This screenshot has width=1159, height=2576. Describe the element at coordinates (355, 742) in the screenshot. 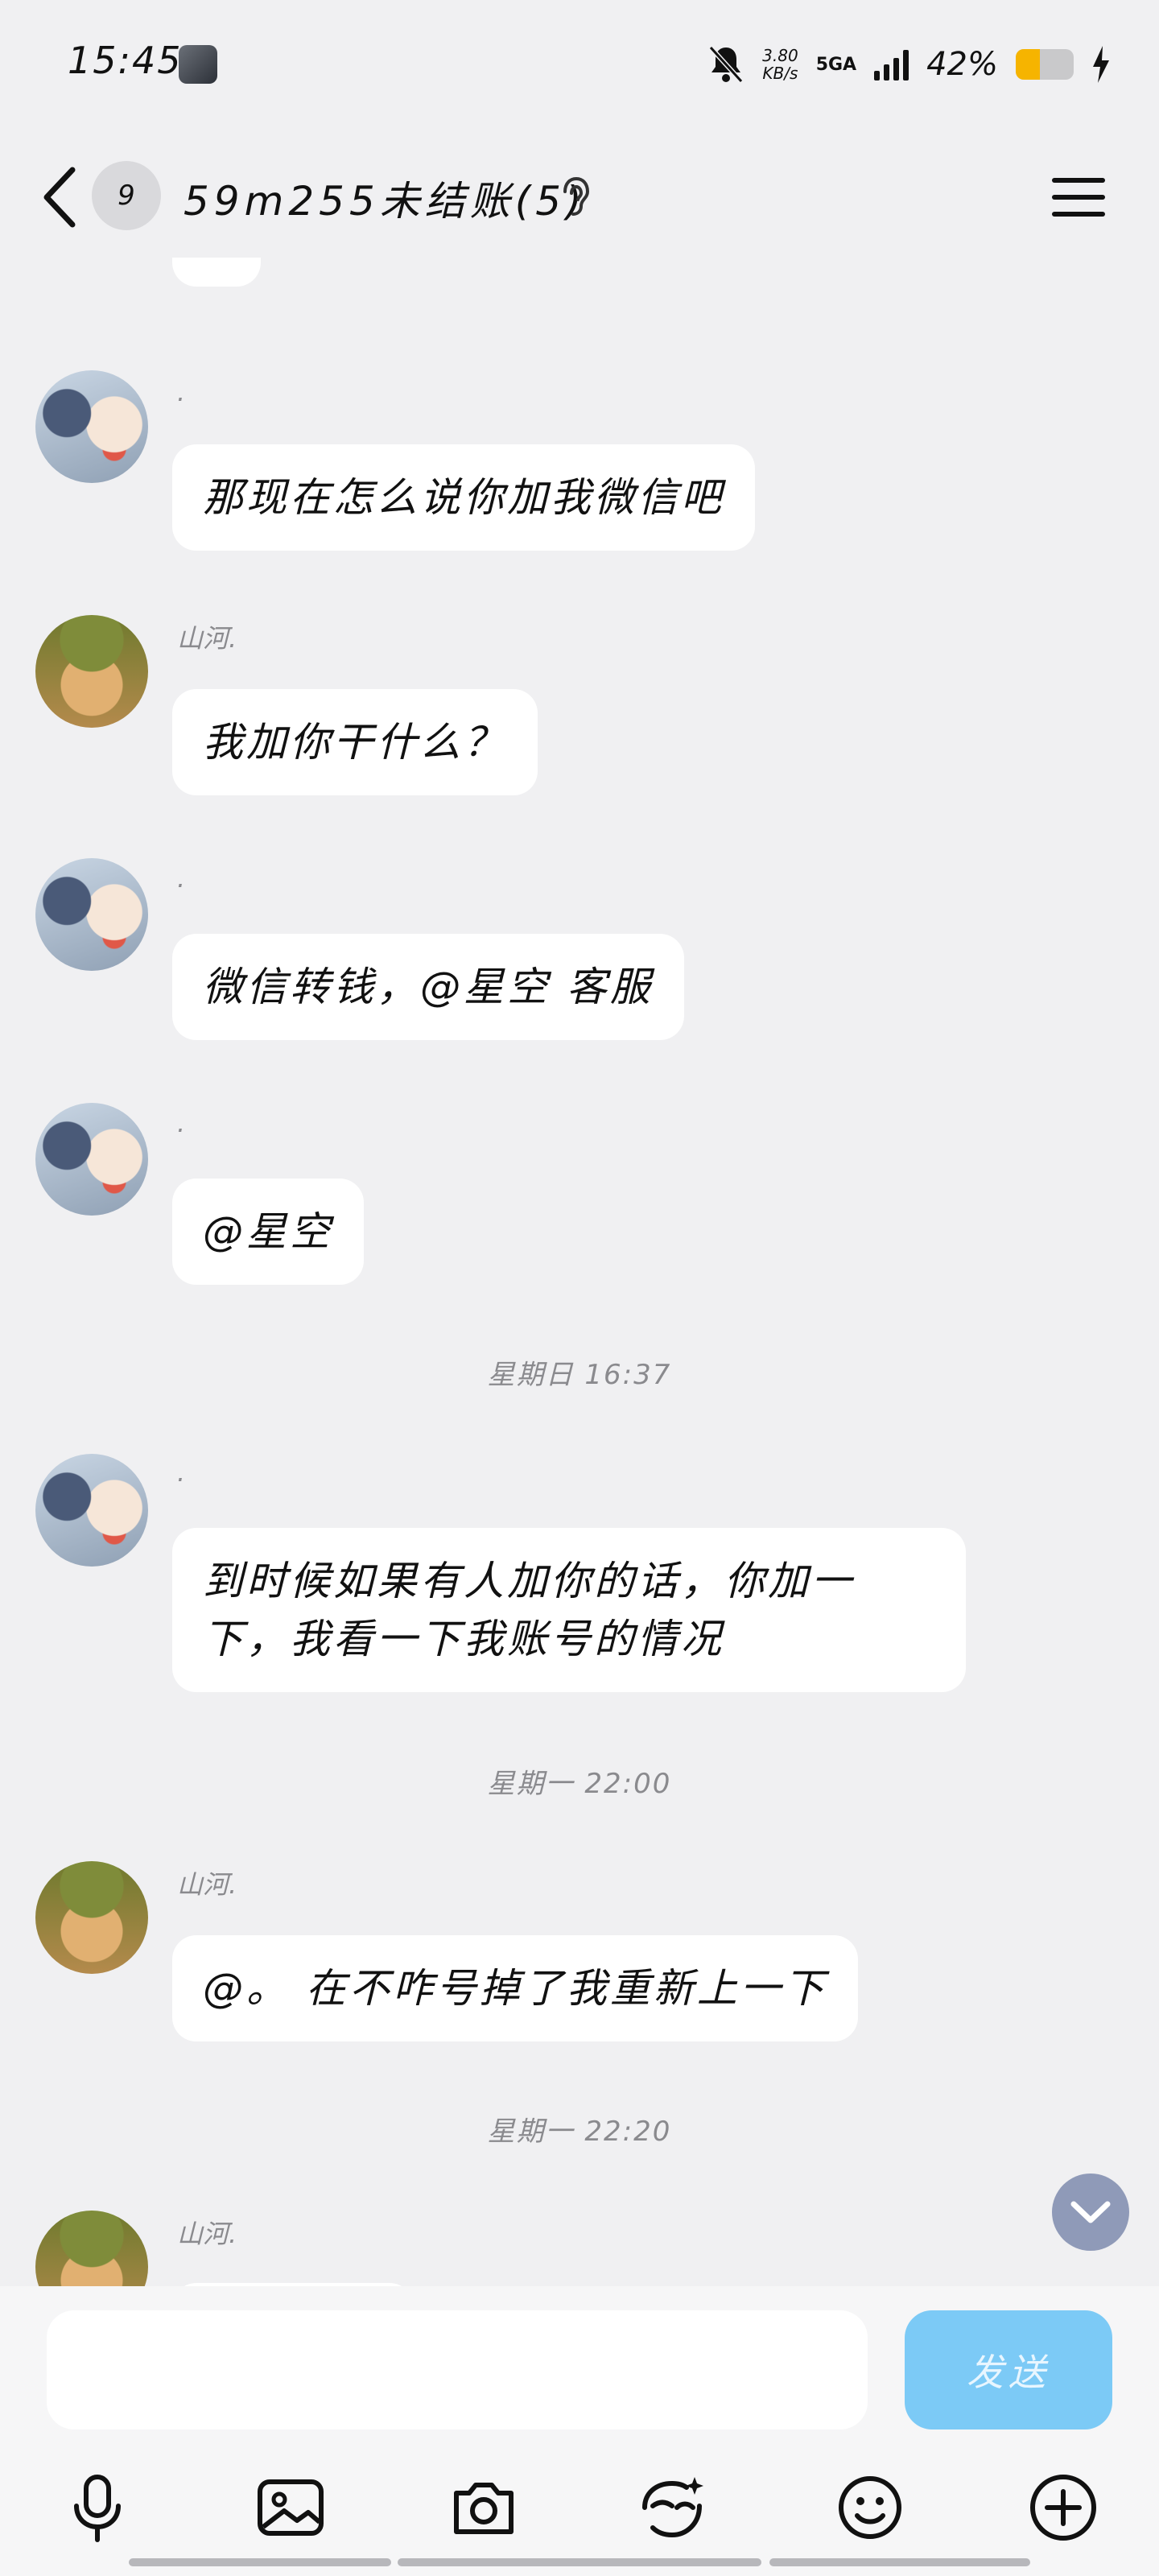

I see `message-bubble: 我加你干什么？` at that location.